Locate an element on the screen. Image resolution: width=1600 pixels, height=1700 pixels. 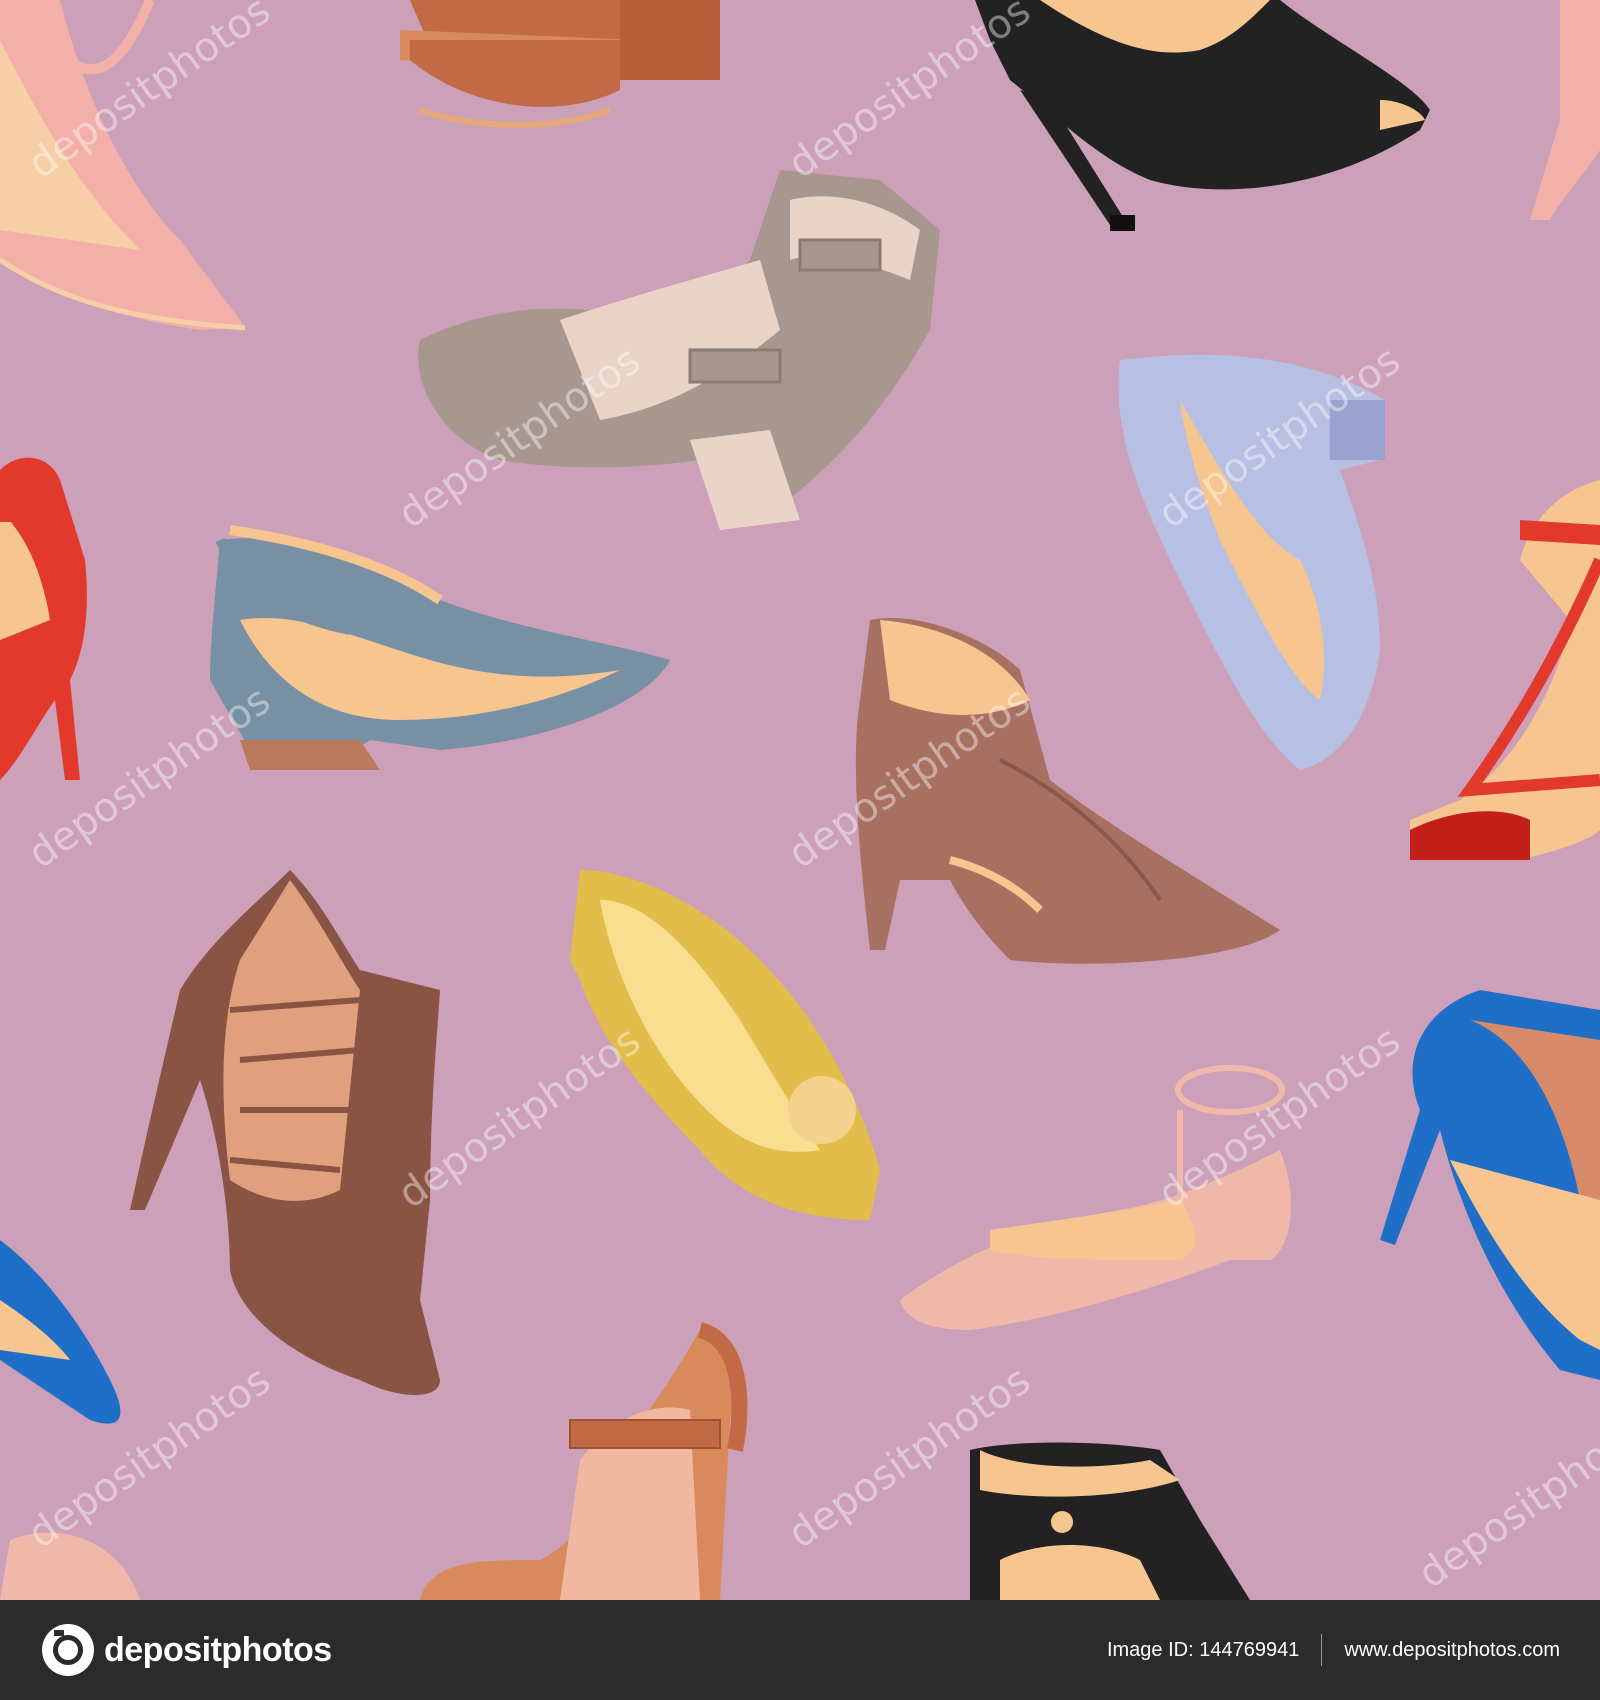
image-id-label: Image ID: 144769941 is located at coordinates (1203, 1649).